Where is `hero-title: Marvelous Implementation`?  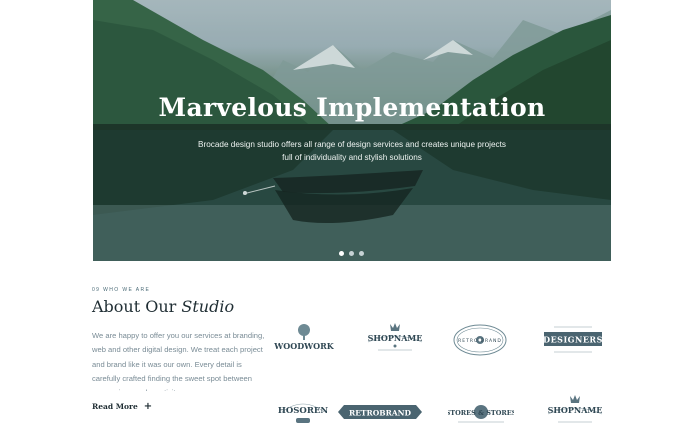 hero-title: Marvelous Implementation is located at coordinates (352, 107).